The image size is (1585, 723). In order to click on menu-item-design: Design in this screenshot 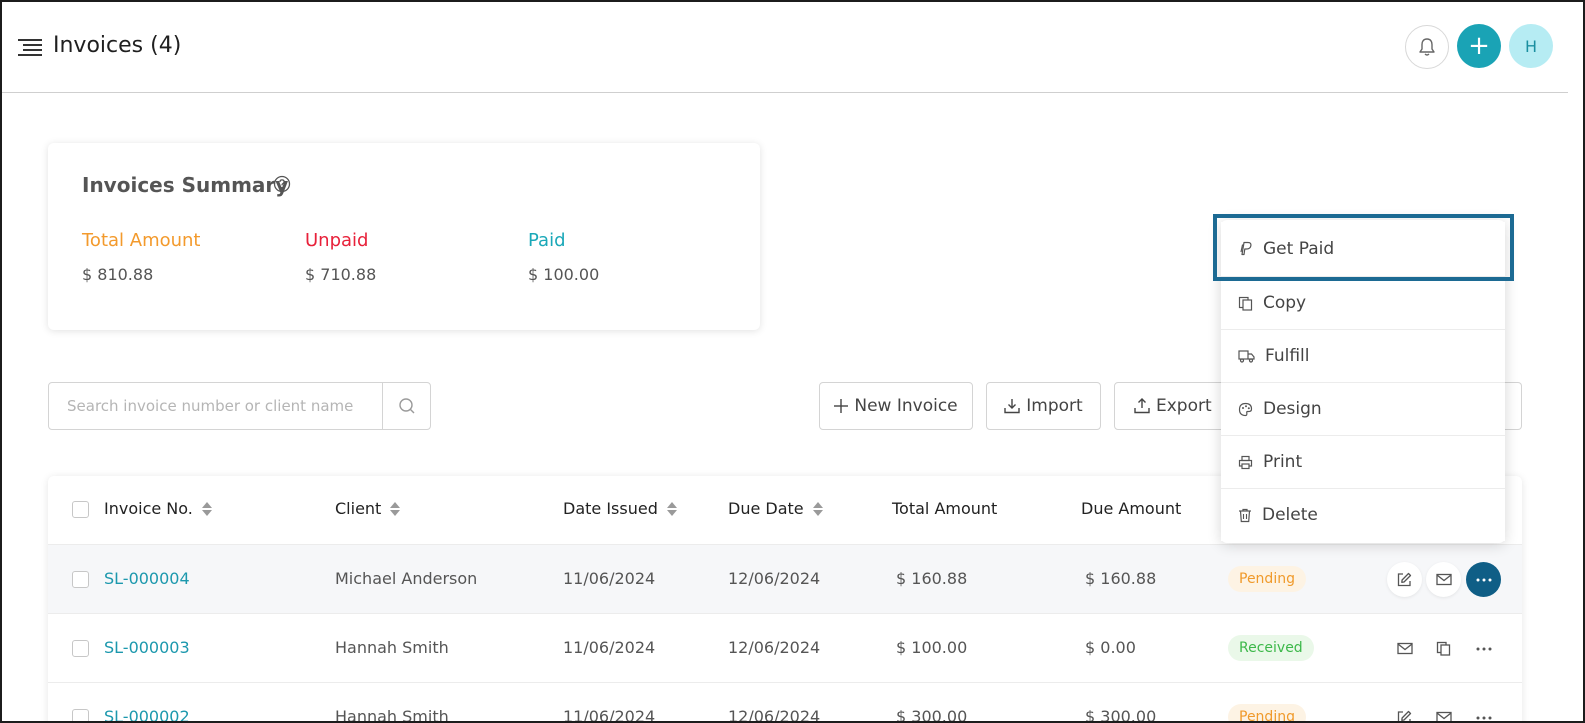, I will do `click(1363, 408)`.